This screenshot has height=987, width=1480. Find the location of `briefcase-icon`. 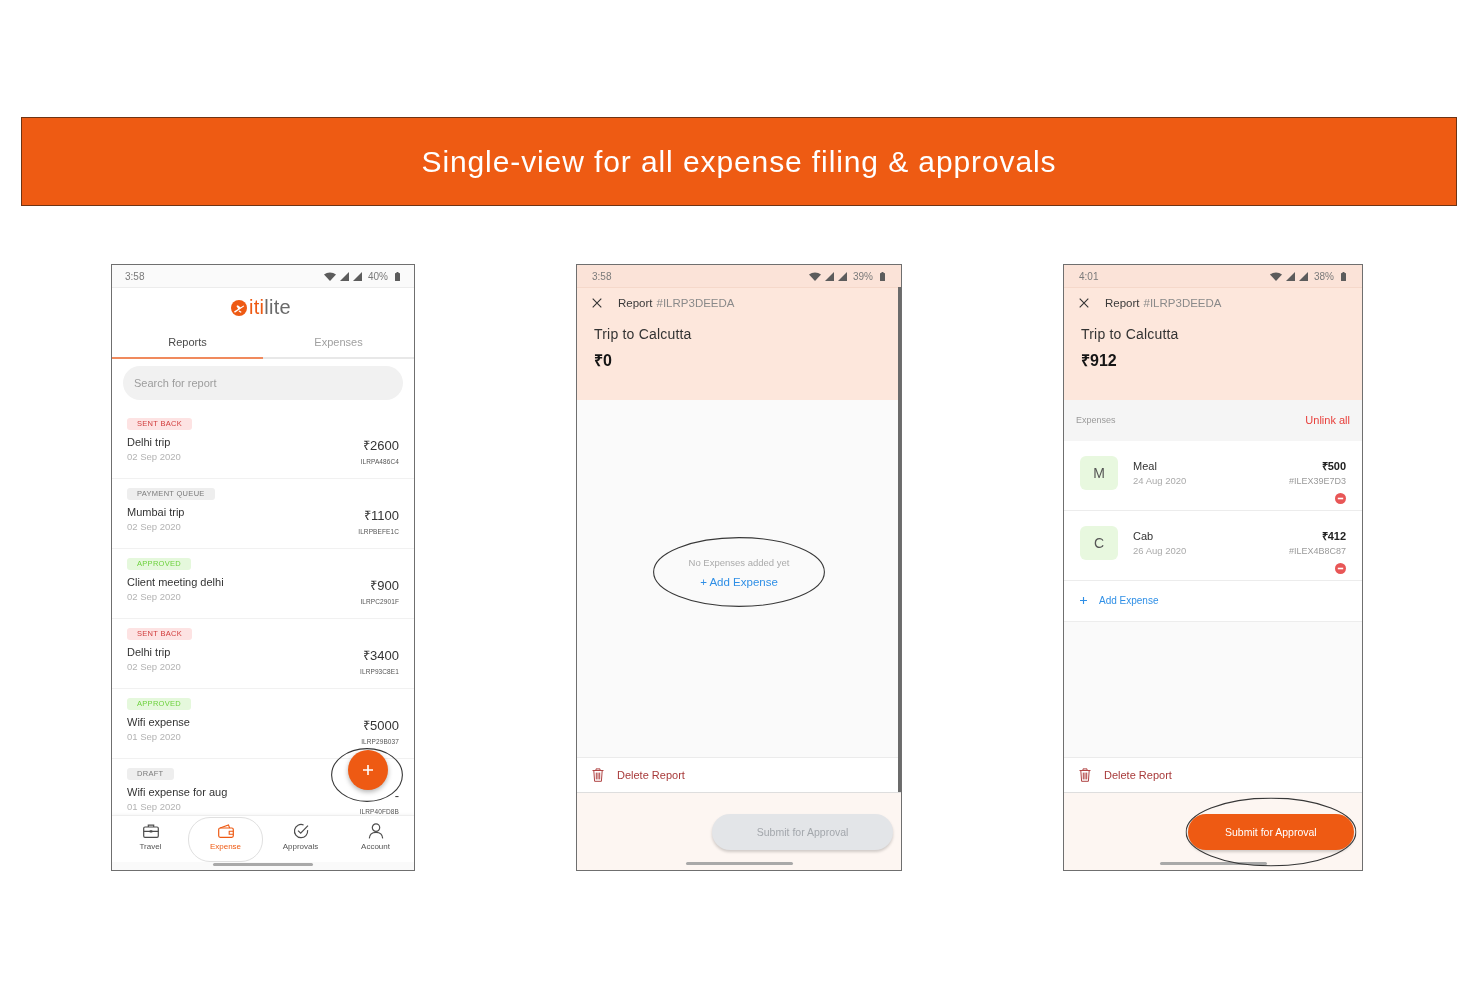

briefcase-icon is located at coordinates (150, 831).